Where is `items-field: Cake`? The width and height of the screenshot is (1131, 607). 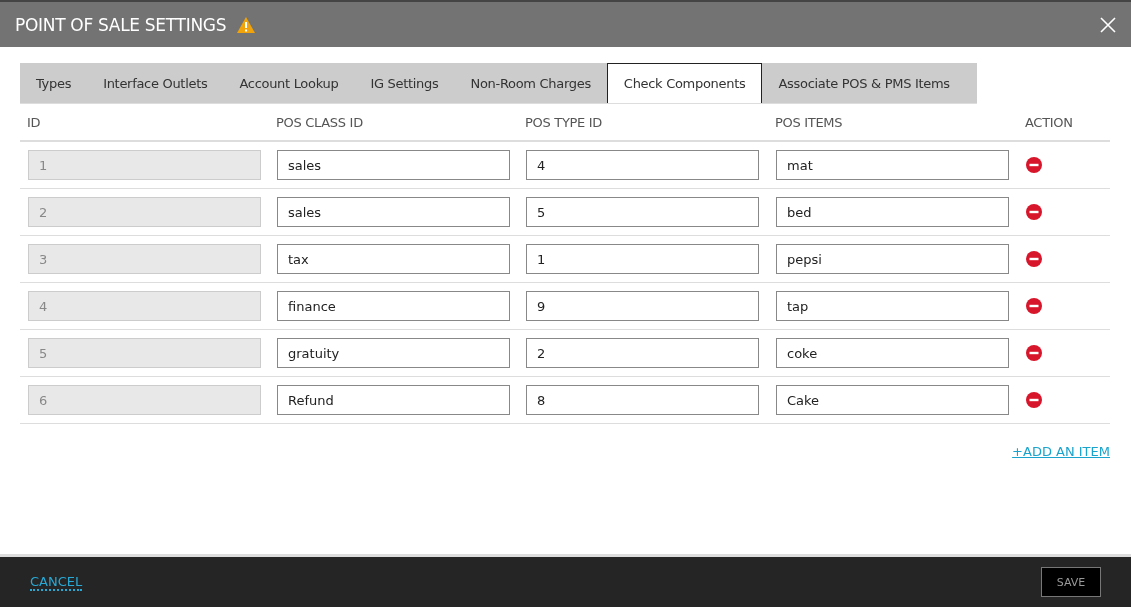 items-field: Cake is located at coordinates (892, 400).